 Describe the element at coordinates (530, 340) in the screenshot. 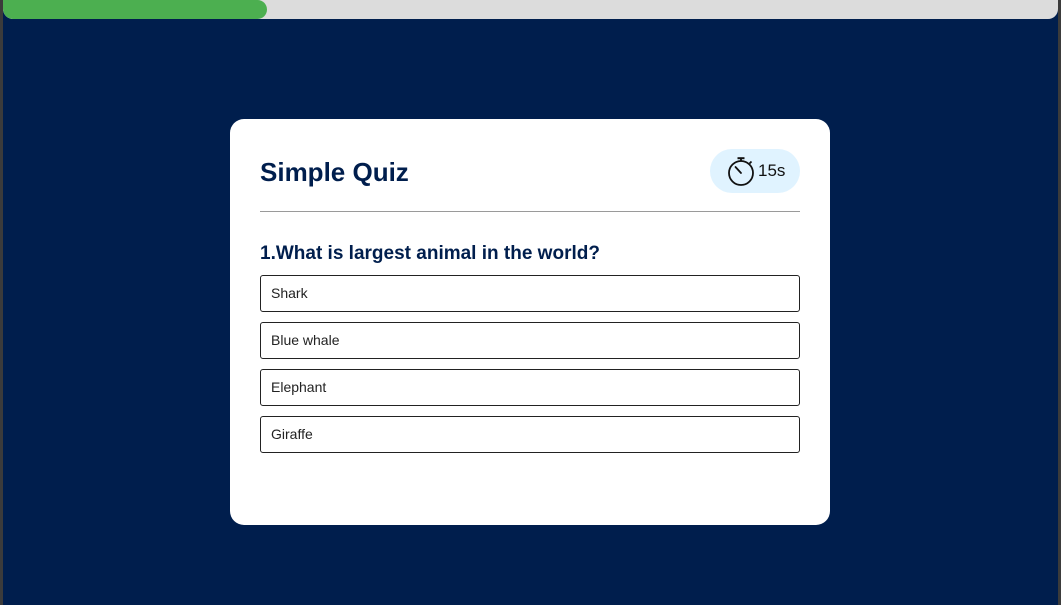

I see `answer-option: Blue whale` at that location.